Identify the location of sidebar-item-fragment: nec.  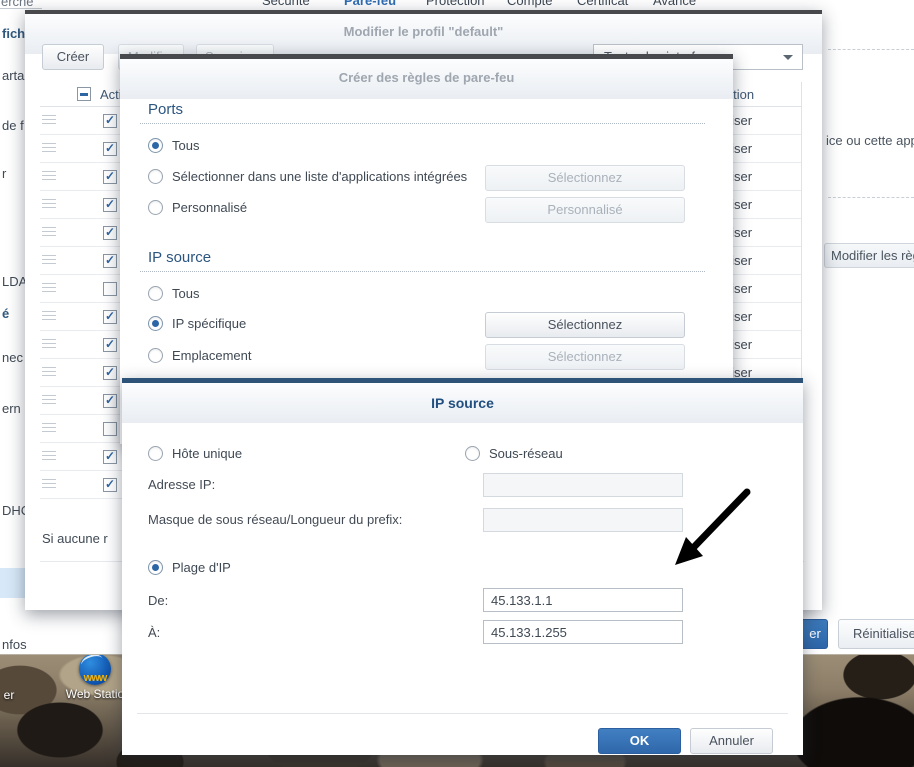
(12, 357).